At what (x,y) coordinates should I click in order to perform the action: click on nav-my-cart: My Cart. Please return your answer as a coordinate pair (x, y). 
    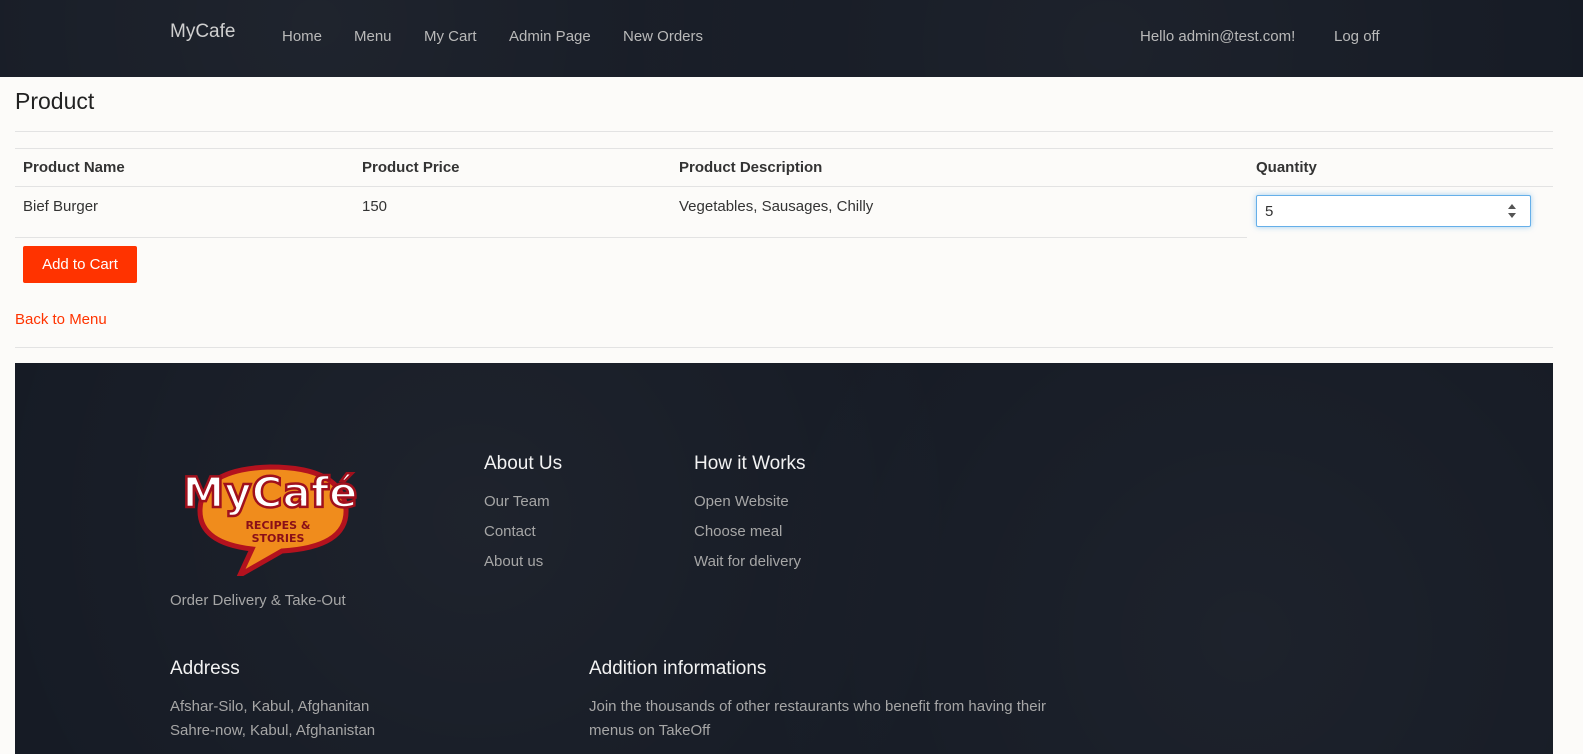
    Looking at the image, I should click on (450, 36).